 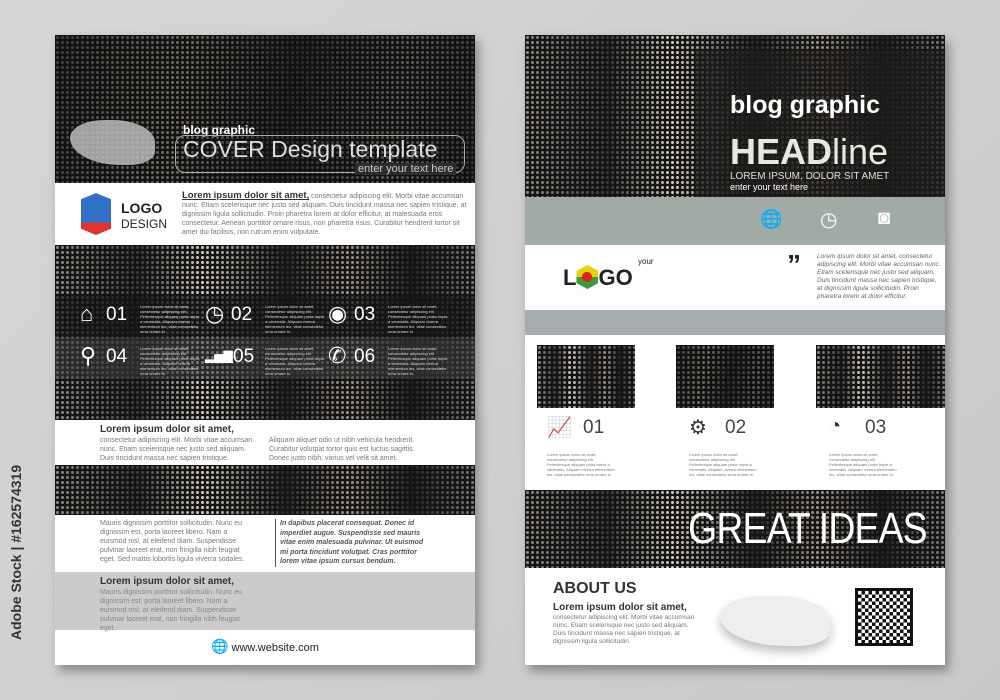 What do you see at coordinates (117, 356) in the screenshot?
I see `feature-number: 04` at bounding box center [117, 356].